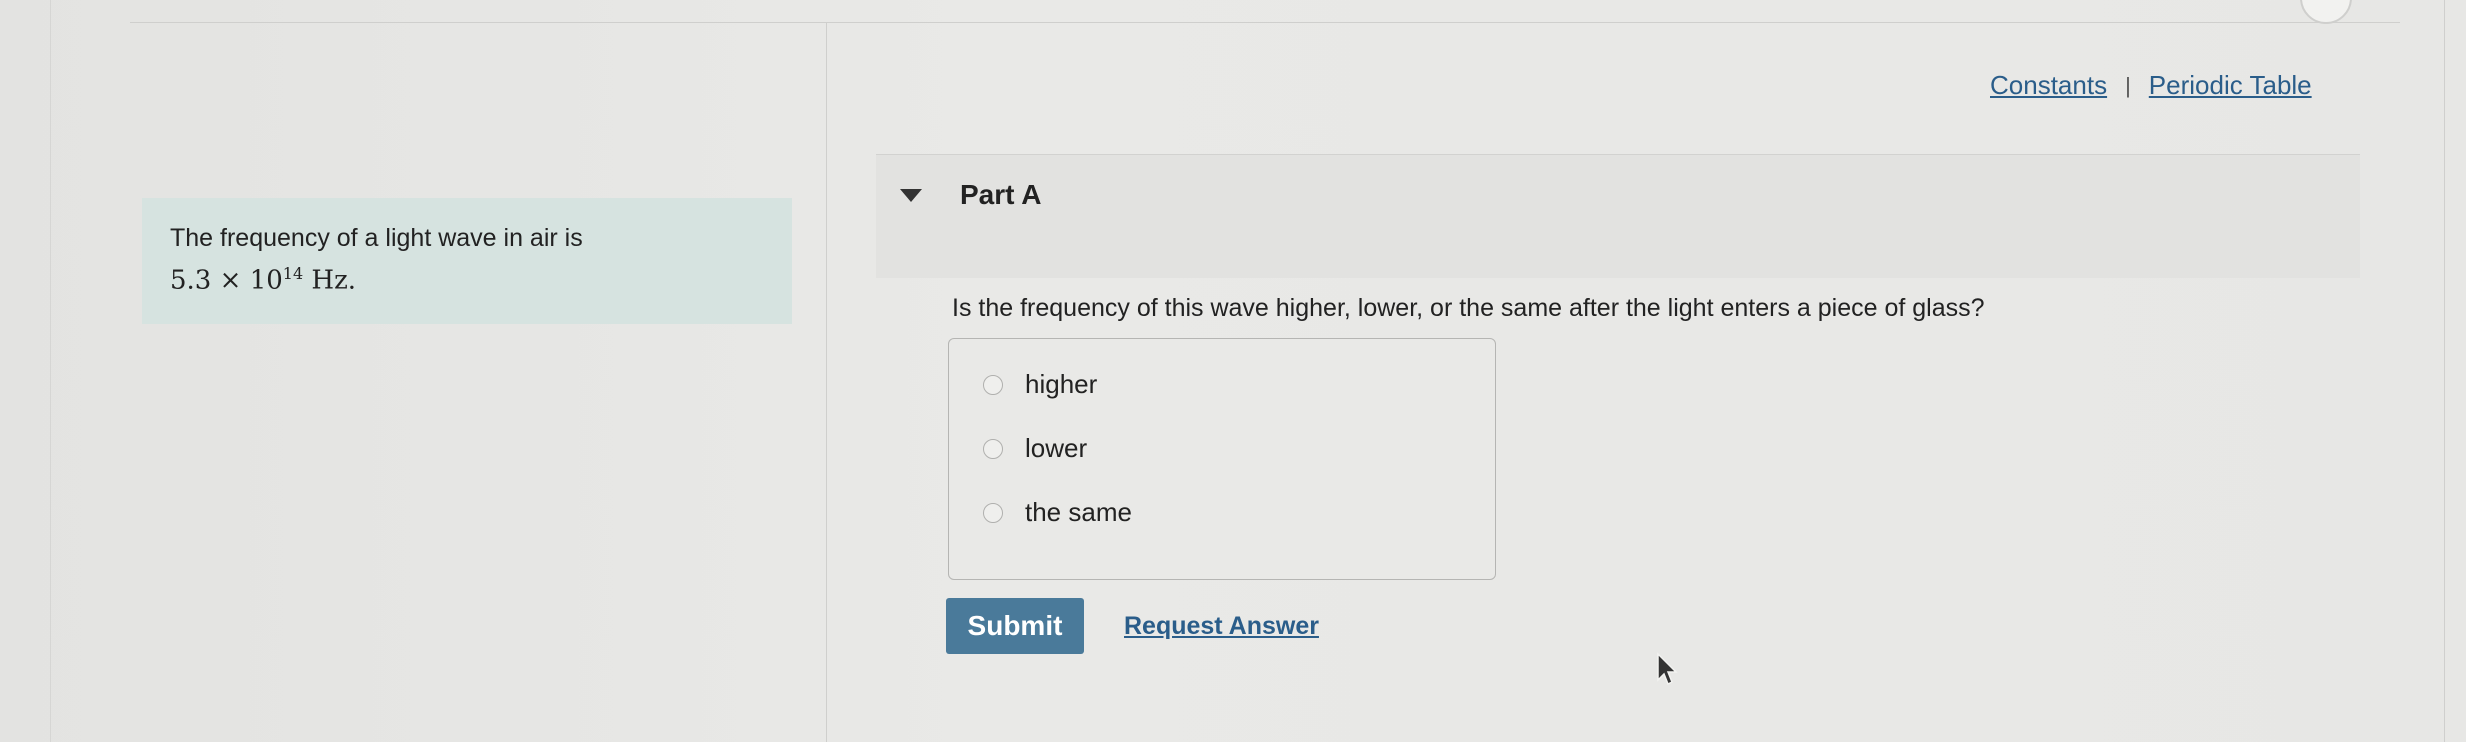 This screenshot has width=2466, height=742. What do you see at coordinates (911, 195) in the screenshot?
I see `triangle-down-icon` at bounding box center [911, 195].